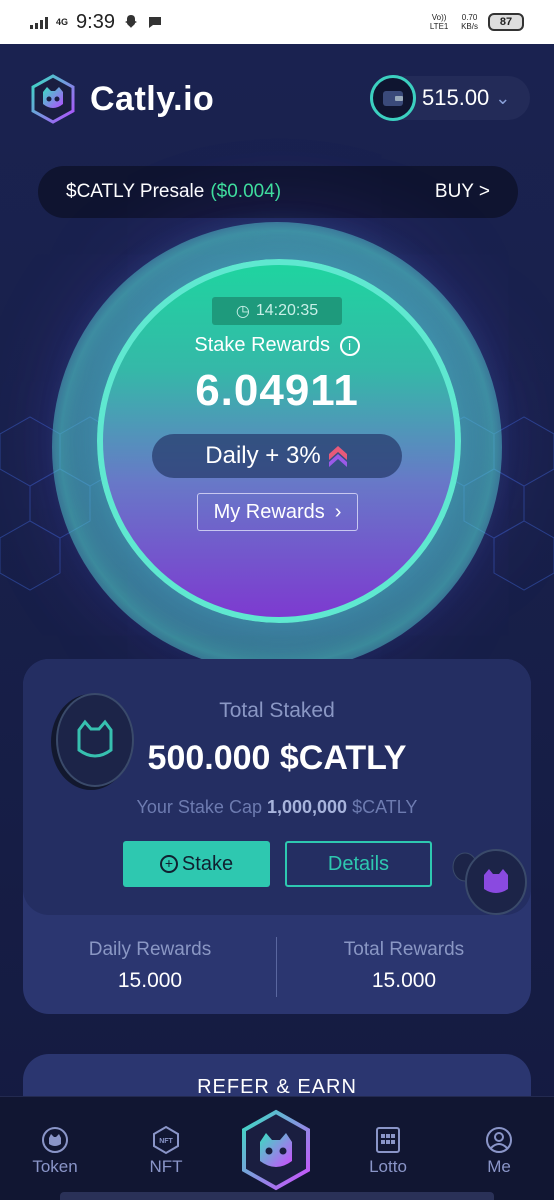 This screenshot has width=554, height=1200. Describe the element at coordinates (338, 511) in the screenshot. I see `chevron-right-icon: ›` at that location.